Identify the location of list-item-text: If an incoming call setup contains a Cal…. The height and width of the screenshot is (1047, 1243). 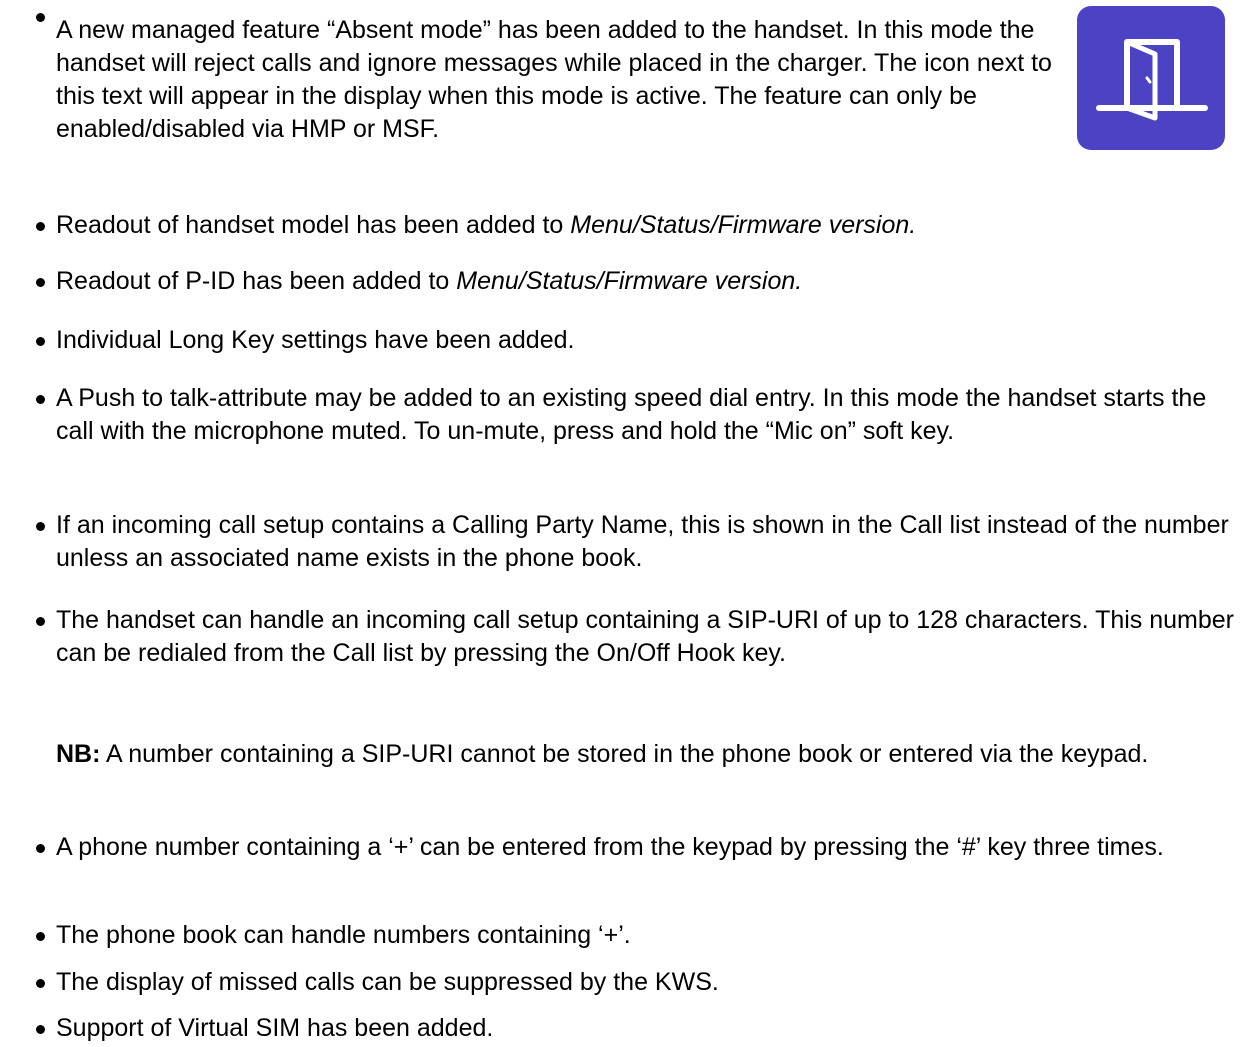
(642, 541).